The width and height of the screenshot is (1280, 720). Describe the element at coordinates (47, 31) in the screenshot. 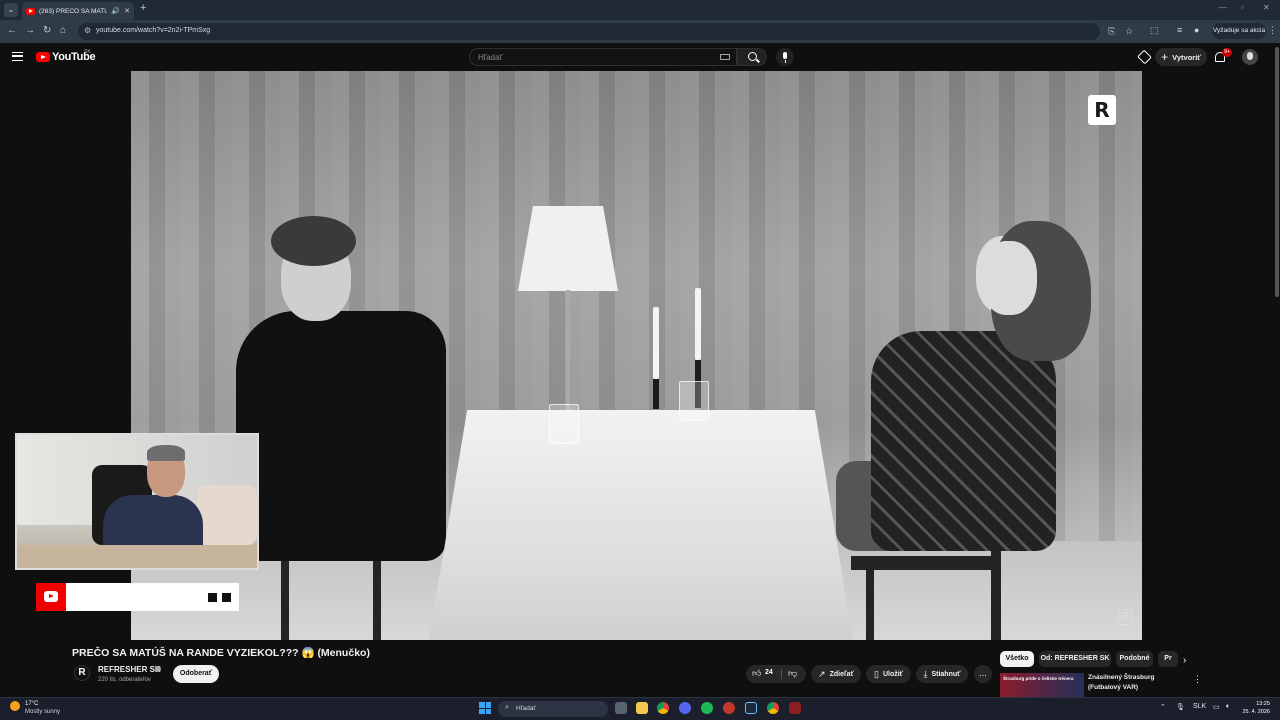

I see `reload-icon: ↻` at that location.